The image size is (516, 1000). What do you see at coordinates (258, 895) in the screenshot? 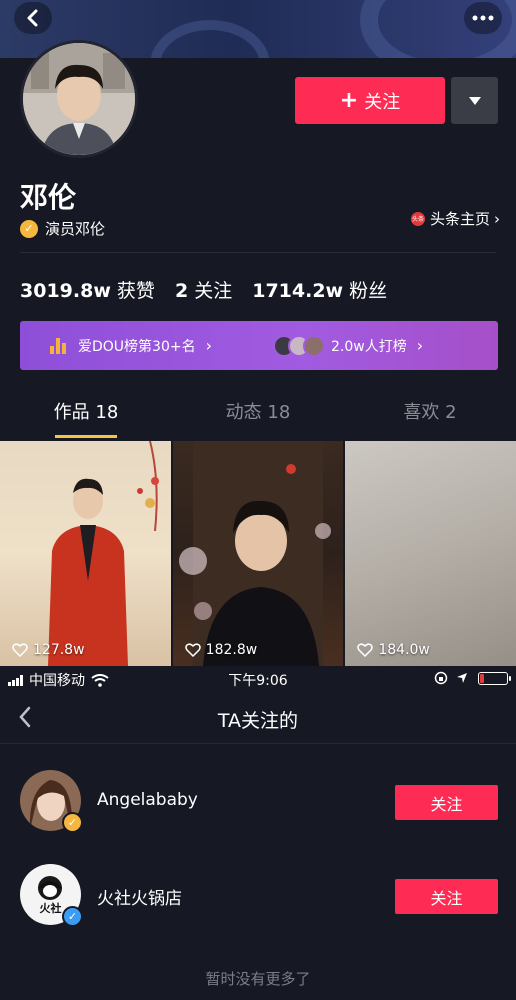
I see `list-item: 火社 ✓ 火社火锅店 关注` at bounding box center [258, 895].